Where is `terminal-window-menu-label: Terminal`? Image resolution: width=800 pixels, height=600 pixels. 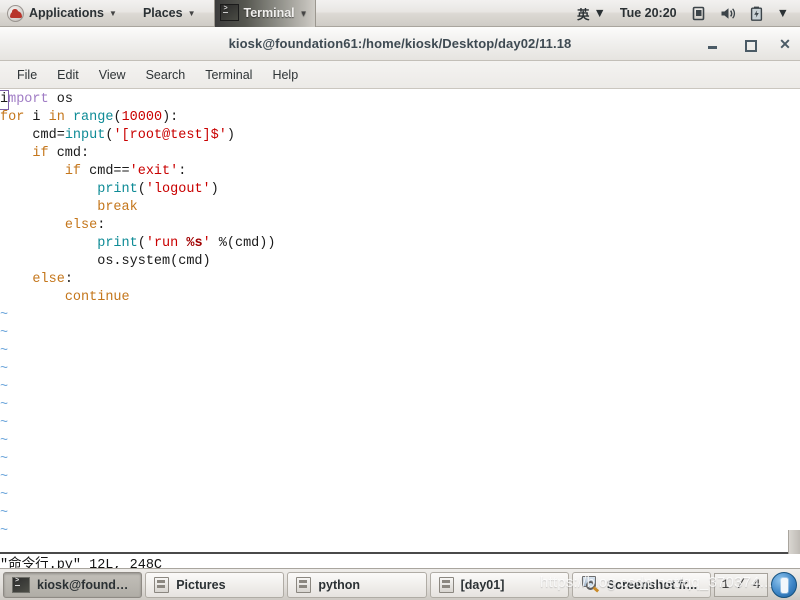 terminal-window-menu-label: Terminal is located at coordinates (269, 13).